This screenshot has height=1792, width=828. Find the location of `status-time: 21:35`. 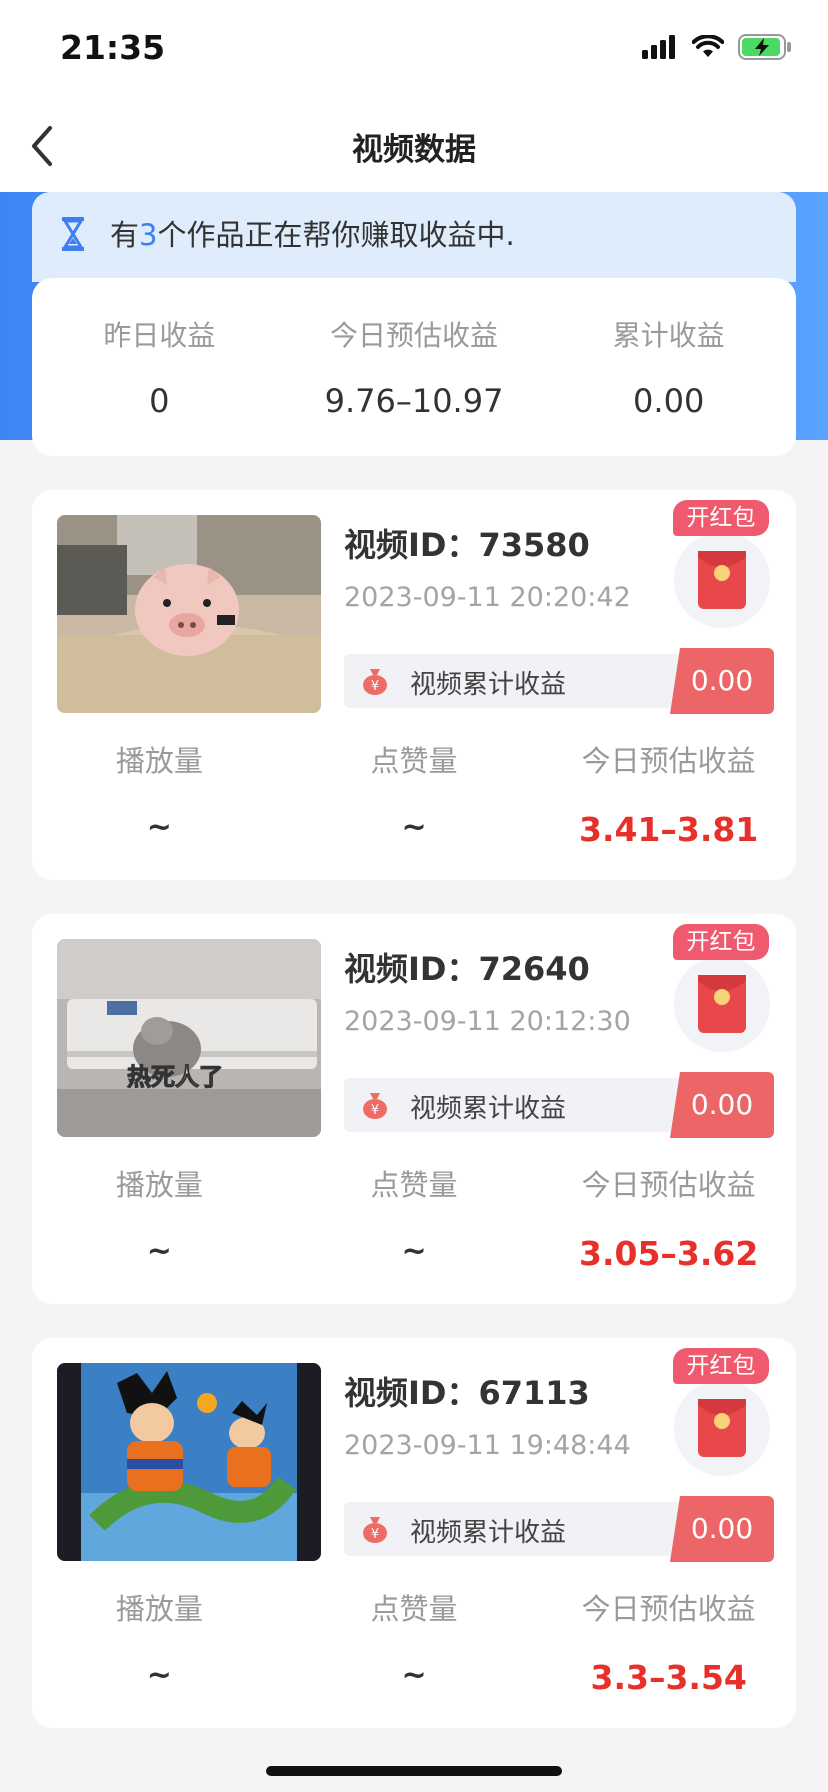

status-time: 21:35 is located at coordinates (113, 47).